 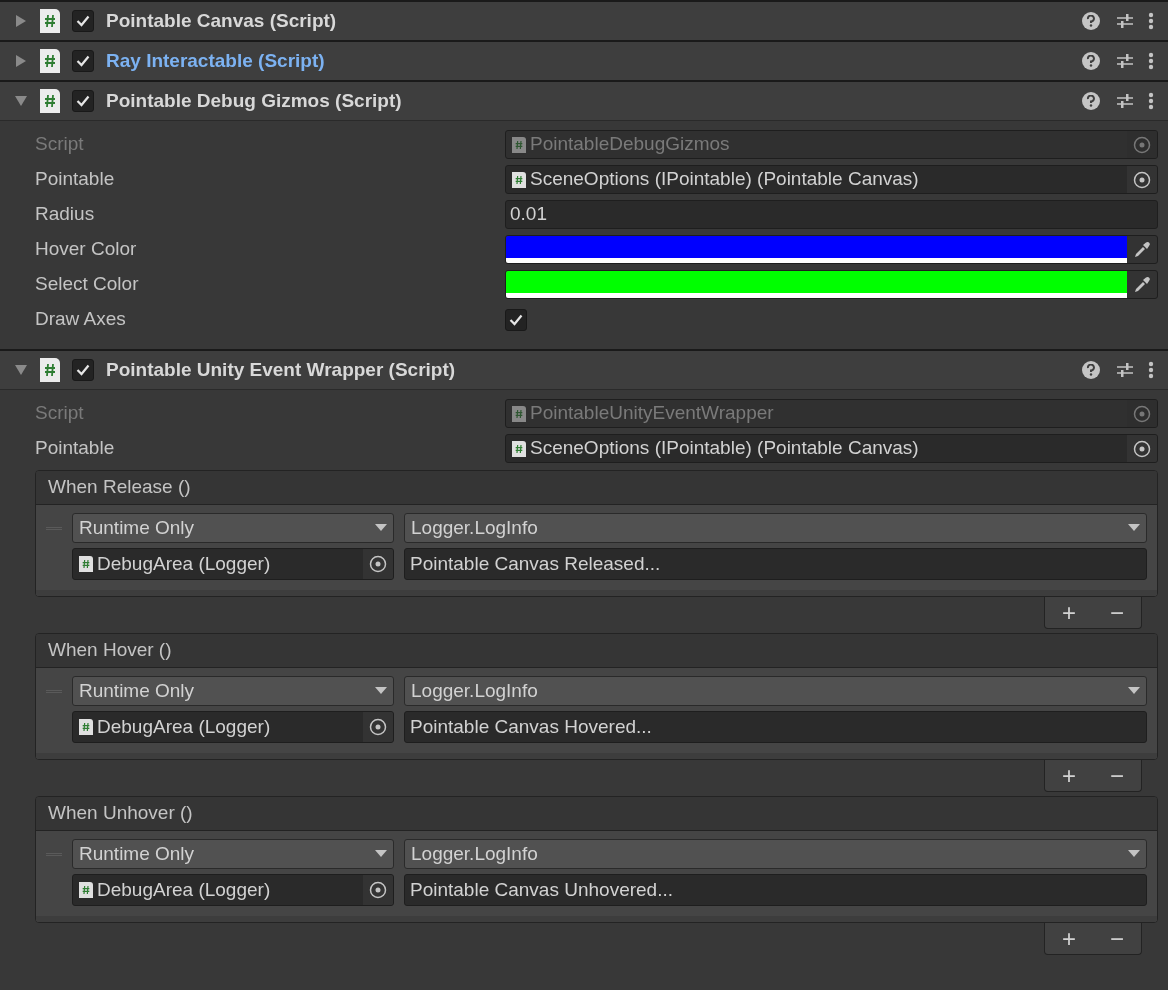 What do you see at coordinates (221, 21) in the screenshot?
I see `component-title: Pointable Canvas (Script)` at bounding box center [221, 21].